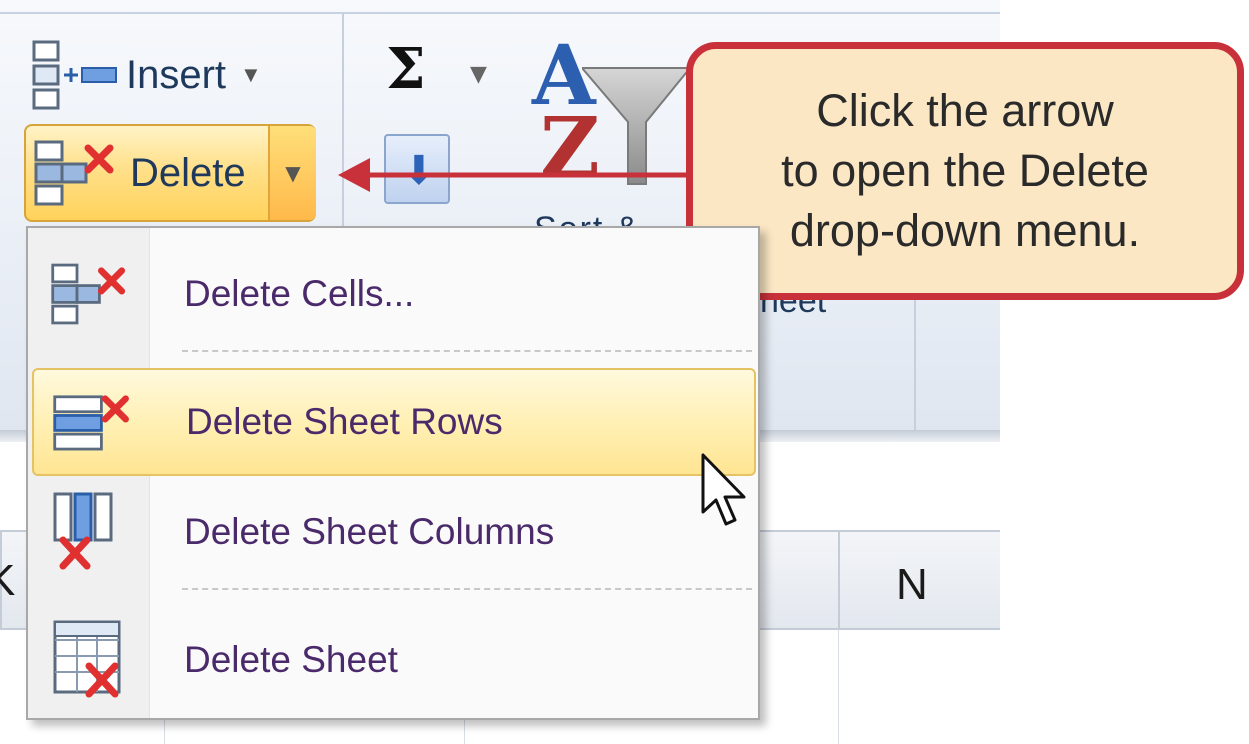  I want to click on delete-label: Delete, so click(188, 172).